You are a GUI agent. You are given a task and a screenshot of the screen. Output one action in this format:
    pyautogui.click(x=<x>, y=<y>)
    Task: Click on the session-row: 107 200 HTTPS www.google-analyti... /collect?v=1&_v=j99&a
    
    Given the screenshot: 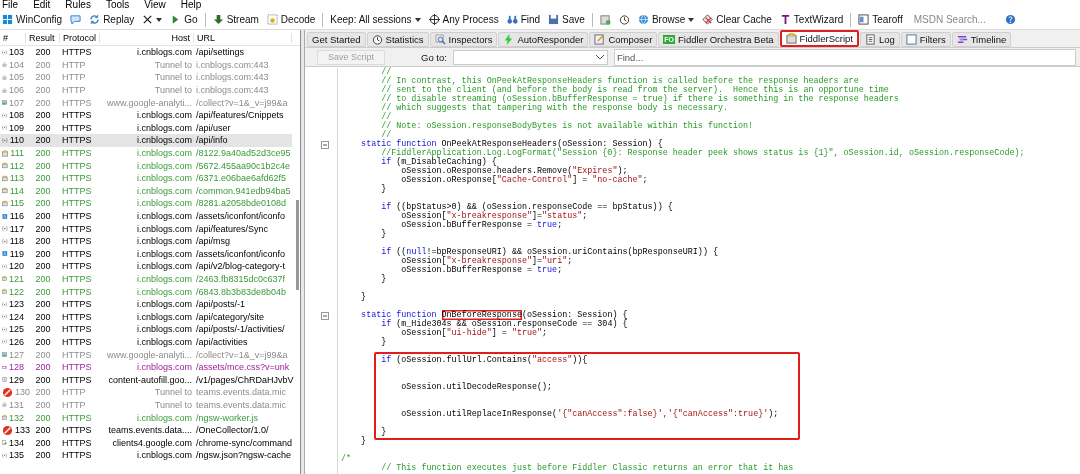 What is the action you would take?
    pyautogui.click(x=146, y=102)
    